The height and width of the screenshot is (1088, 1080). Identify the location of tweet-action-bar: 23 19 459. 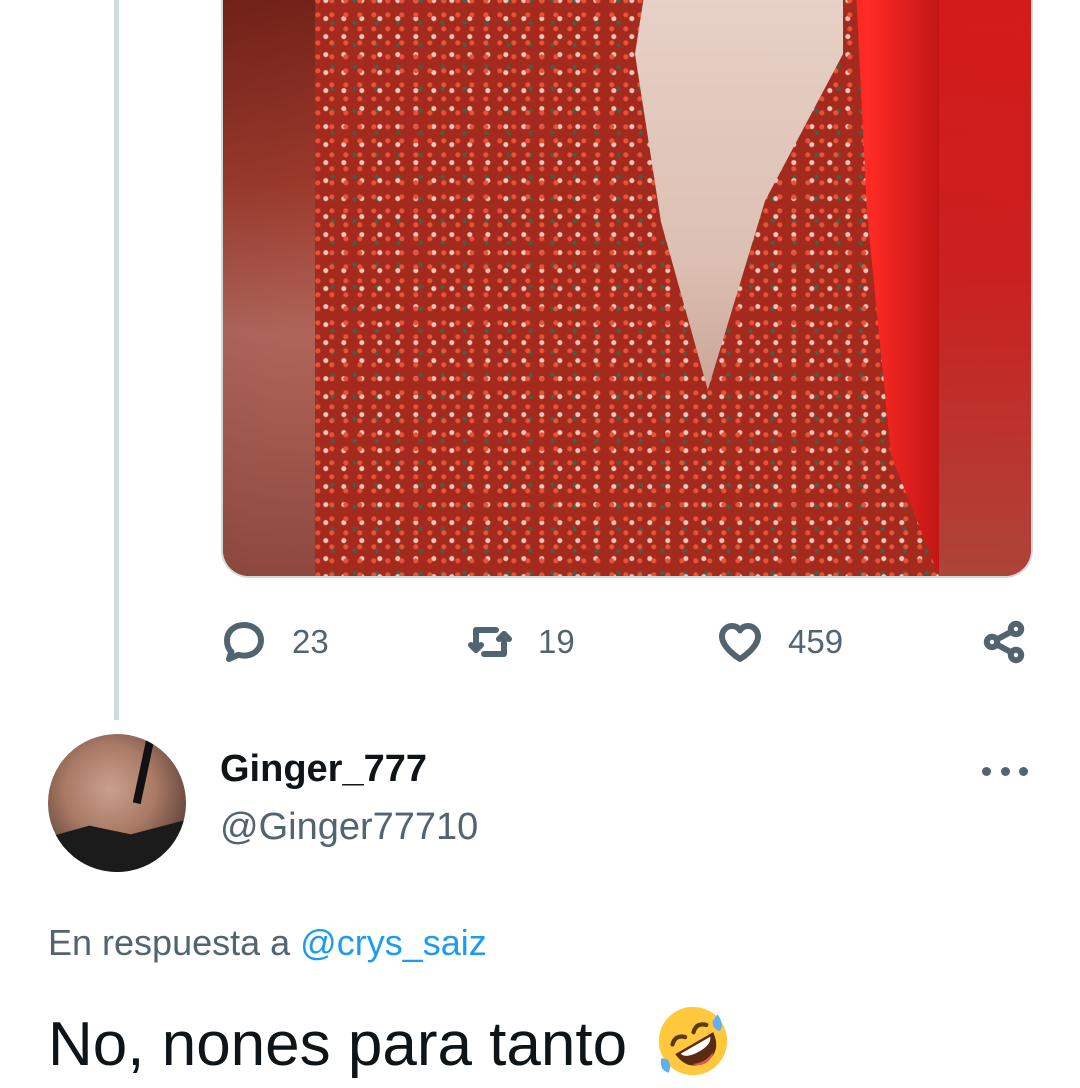
(540, 642).